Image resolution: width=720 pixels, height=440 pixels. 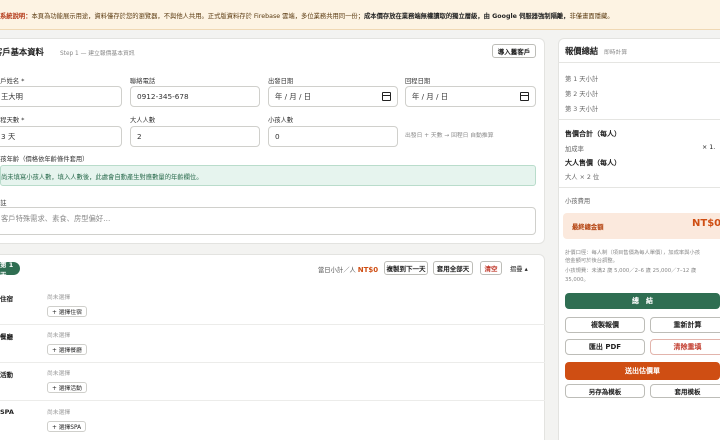 I want to click on kids-fee-label: 小孩費用, so click(x=578, y=201).